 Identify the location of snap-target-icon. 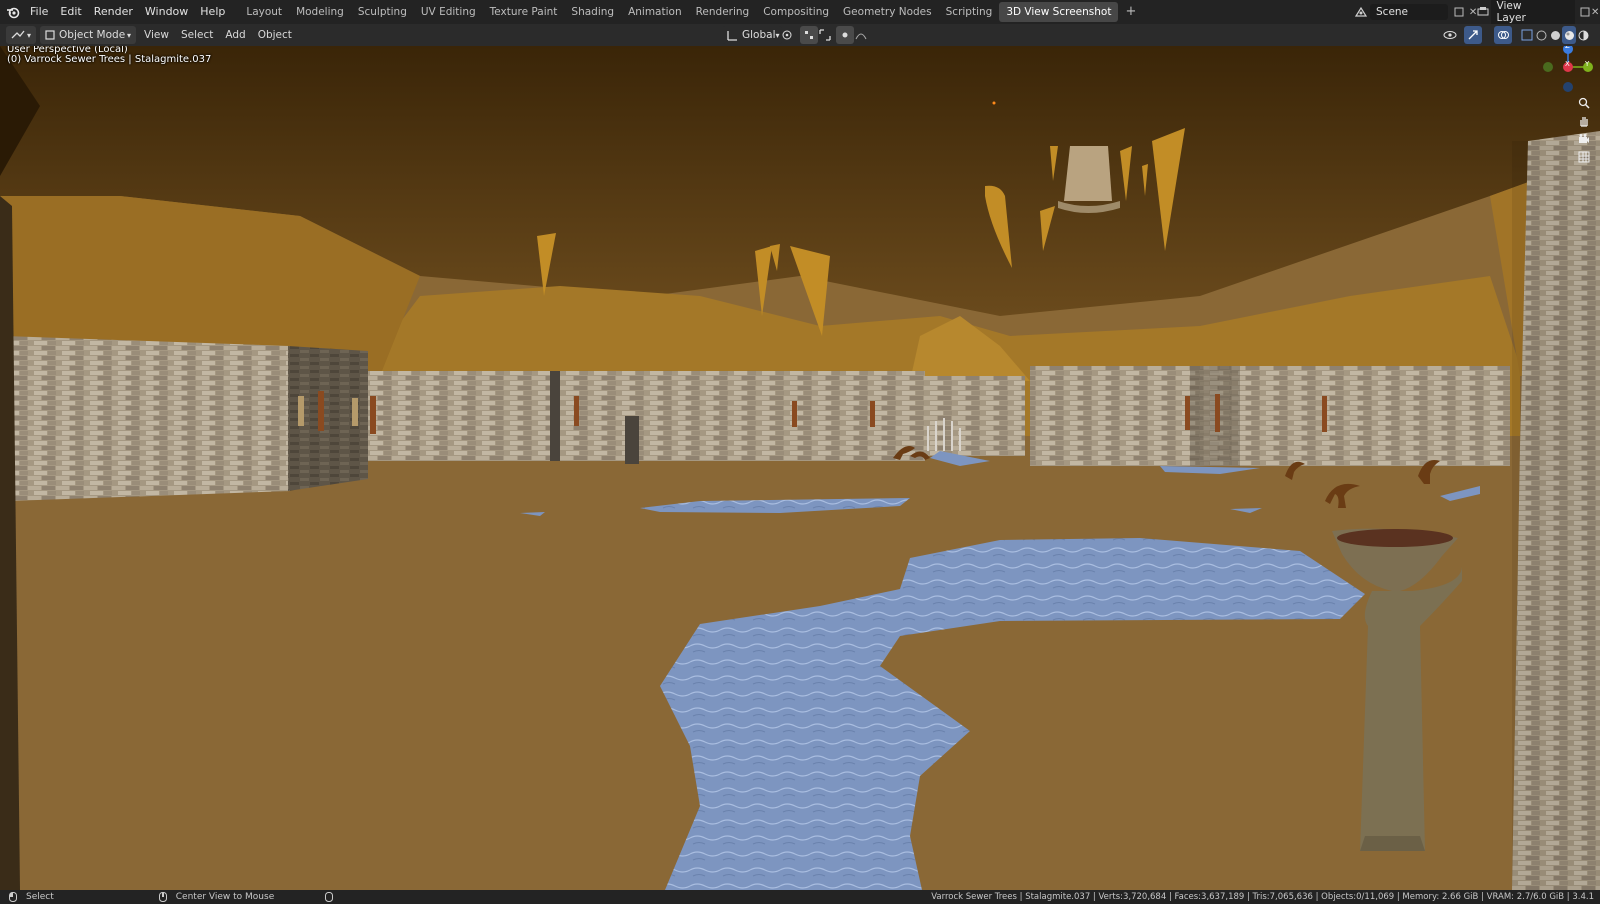
(825, 35).